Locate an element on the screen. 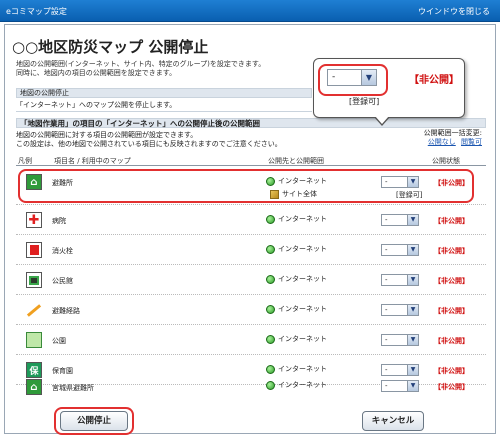 The height and width of the screenshot is (437, 500). item-name: 公園 is located at coordinates (59, 341).